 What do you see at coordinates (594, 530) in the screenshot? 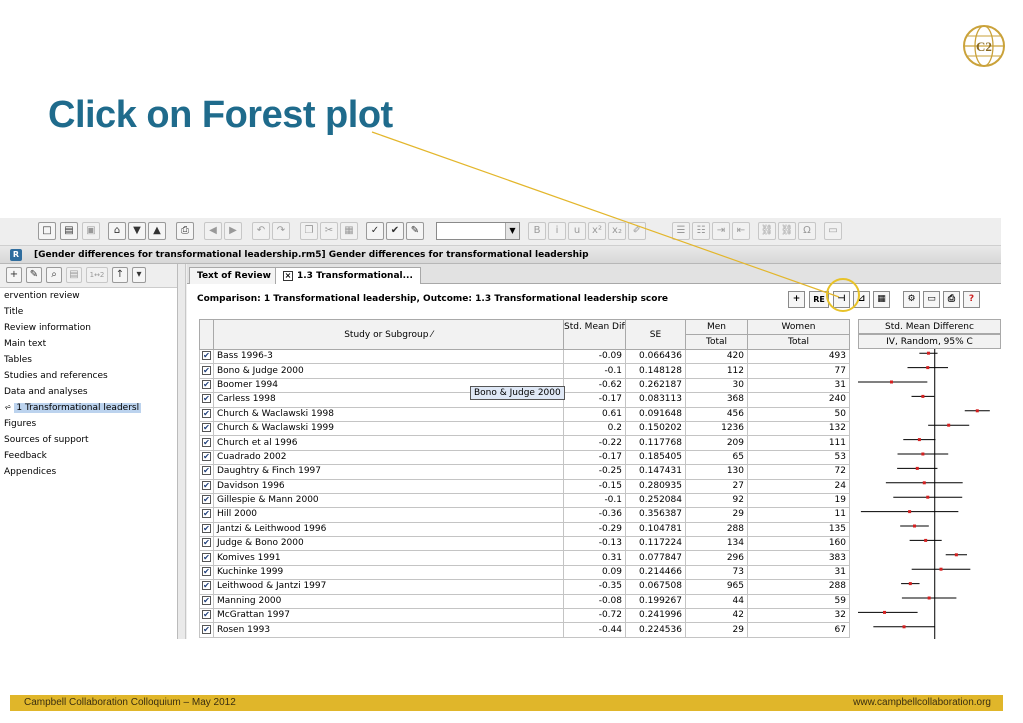
I see `smd-value: -0.29` at bounding box center [594, 530].